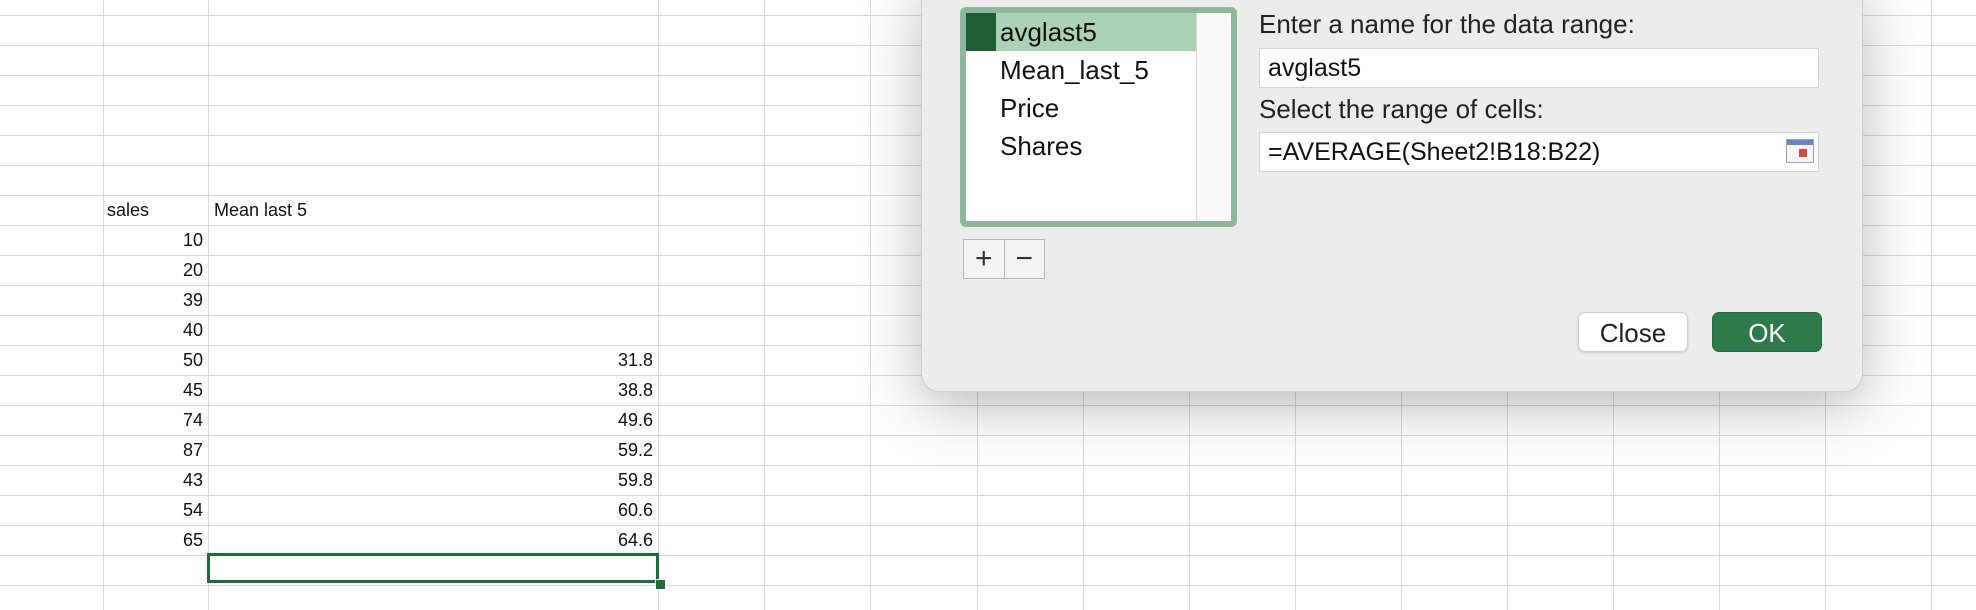  I want to click on sales-cell: 40, so click(153, 330).